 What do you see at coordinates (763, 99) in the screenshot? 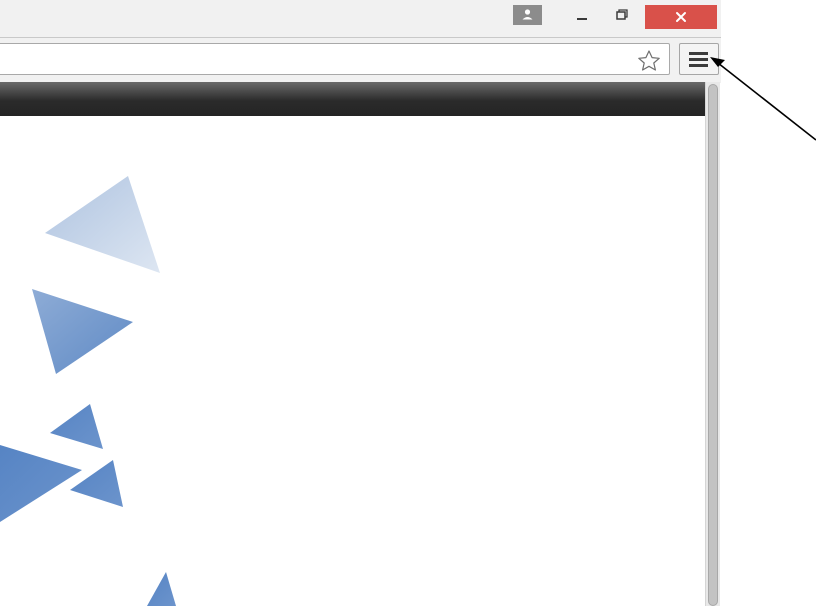
I see `annotation-arrow-icon` at bounding box center [763, 99].